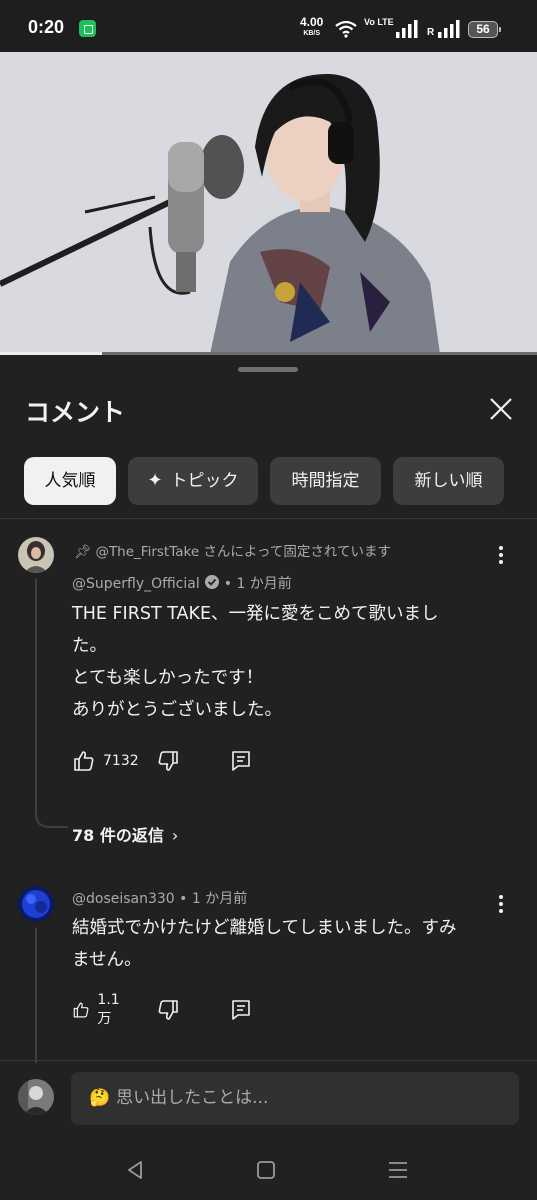 The height and width of the screenshot is (1200, 537). Describe the element at coordinates (89, 646) in the screenshot. I see `comment-line: た。` at that location.